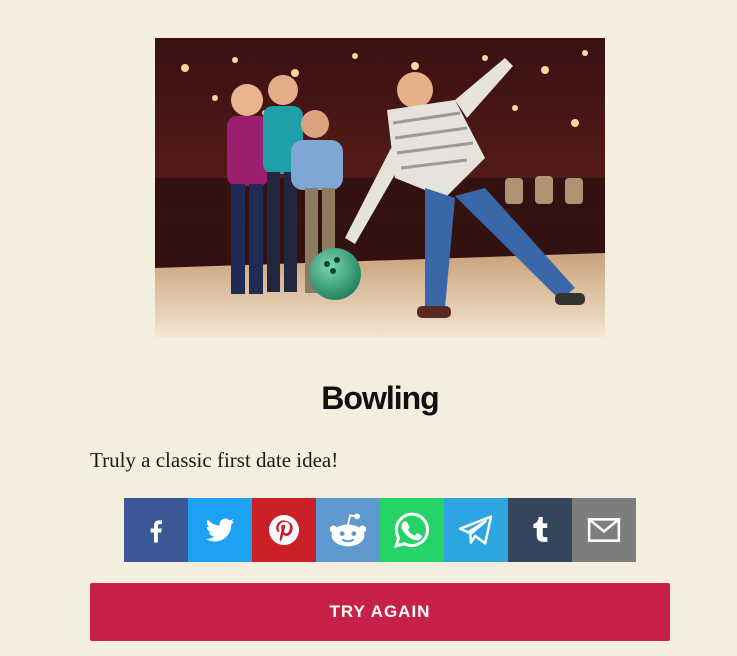  I want to click on share-tumblr-button, so click(540, 530).